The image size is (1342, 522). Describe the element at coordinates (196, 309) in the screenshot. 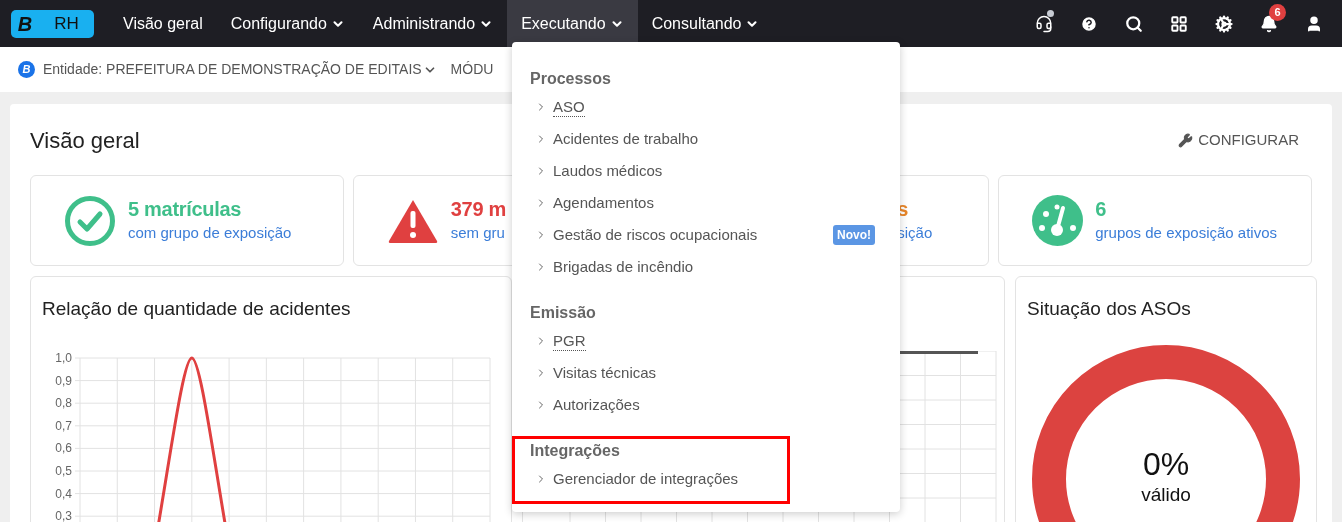

I see `chart-title: Relação de quantidade de acidentes` at that location.